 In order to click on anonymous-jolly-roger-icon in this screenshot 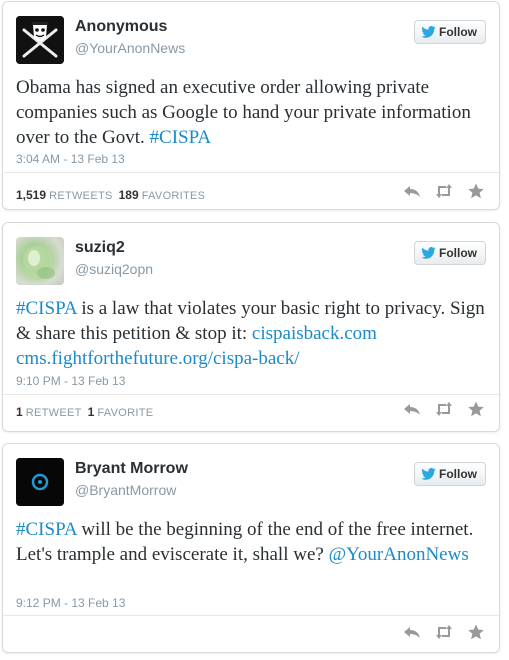, I will do `click(40, 40)`.